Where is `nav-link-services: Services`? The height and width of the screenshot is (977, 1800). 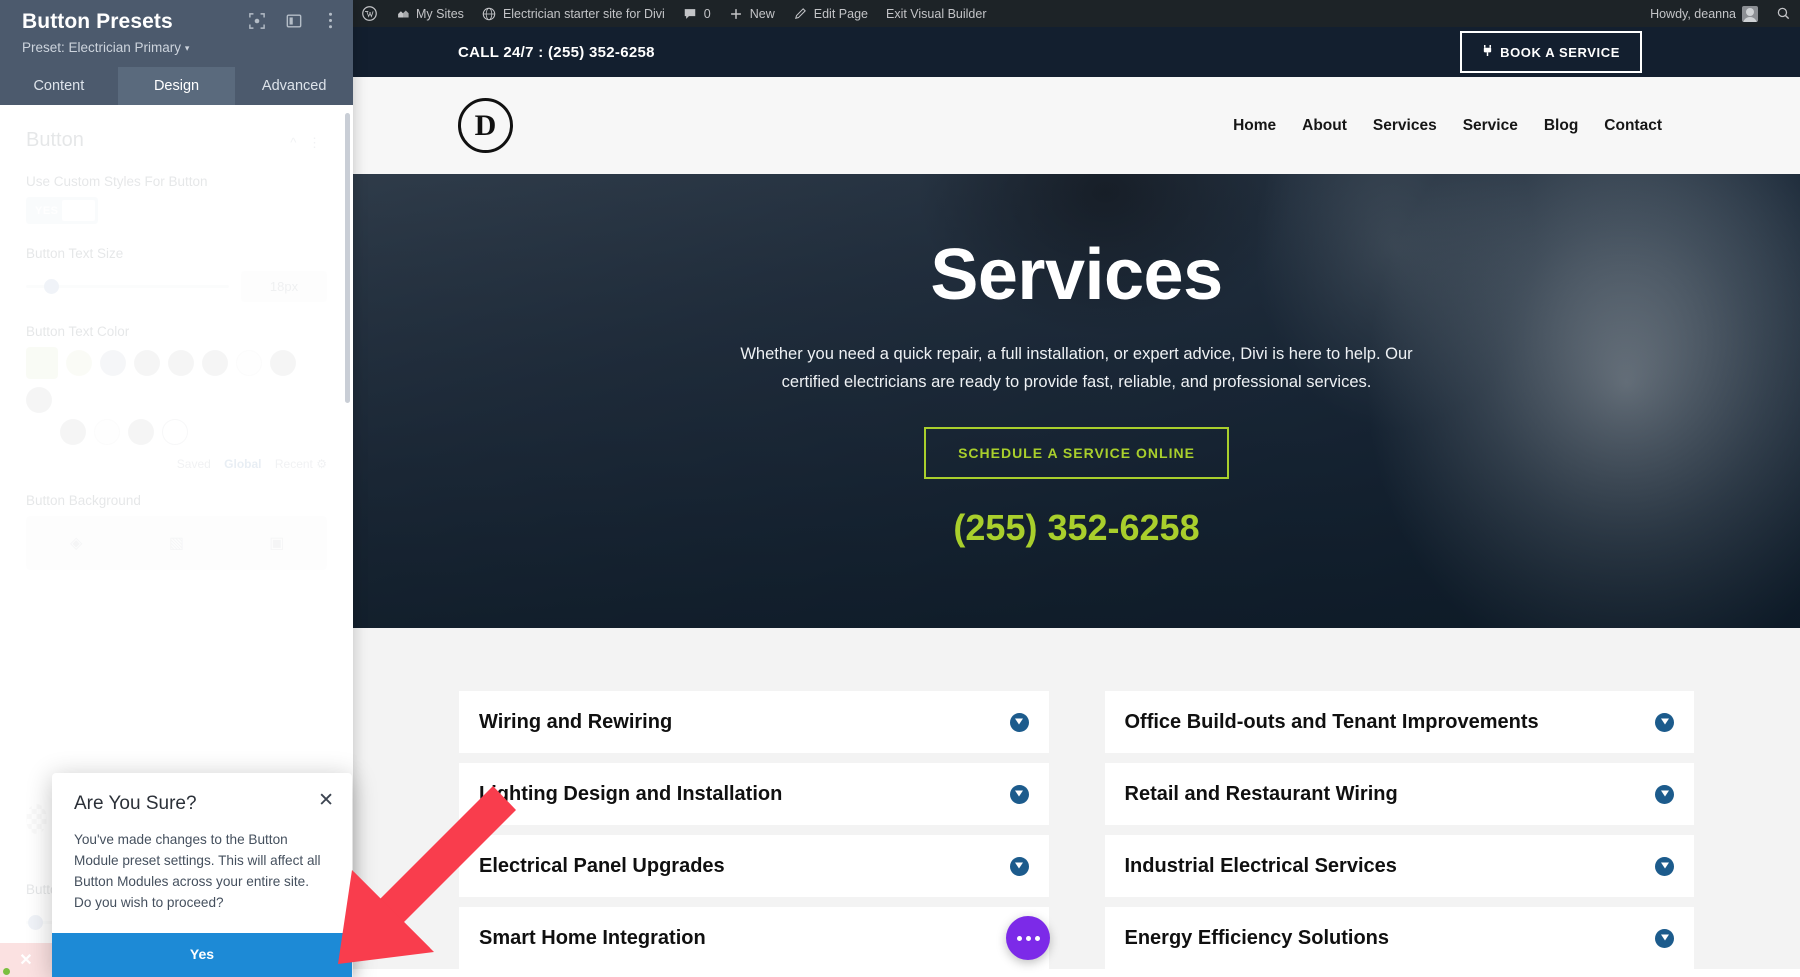 nav-link-services: Services is located at coordinates (1405, 126).